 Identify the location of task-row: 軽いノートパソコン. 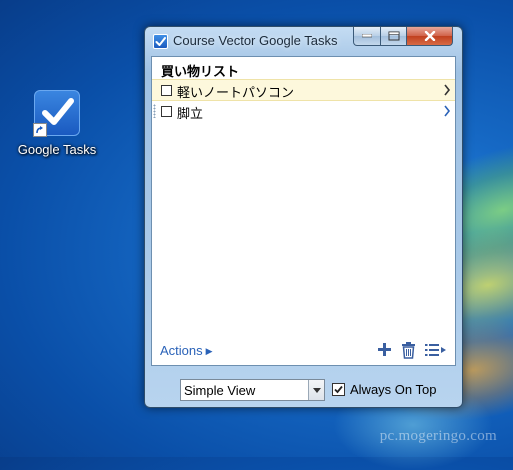
(303, 90).